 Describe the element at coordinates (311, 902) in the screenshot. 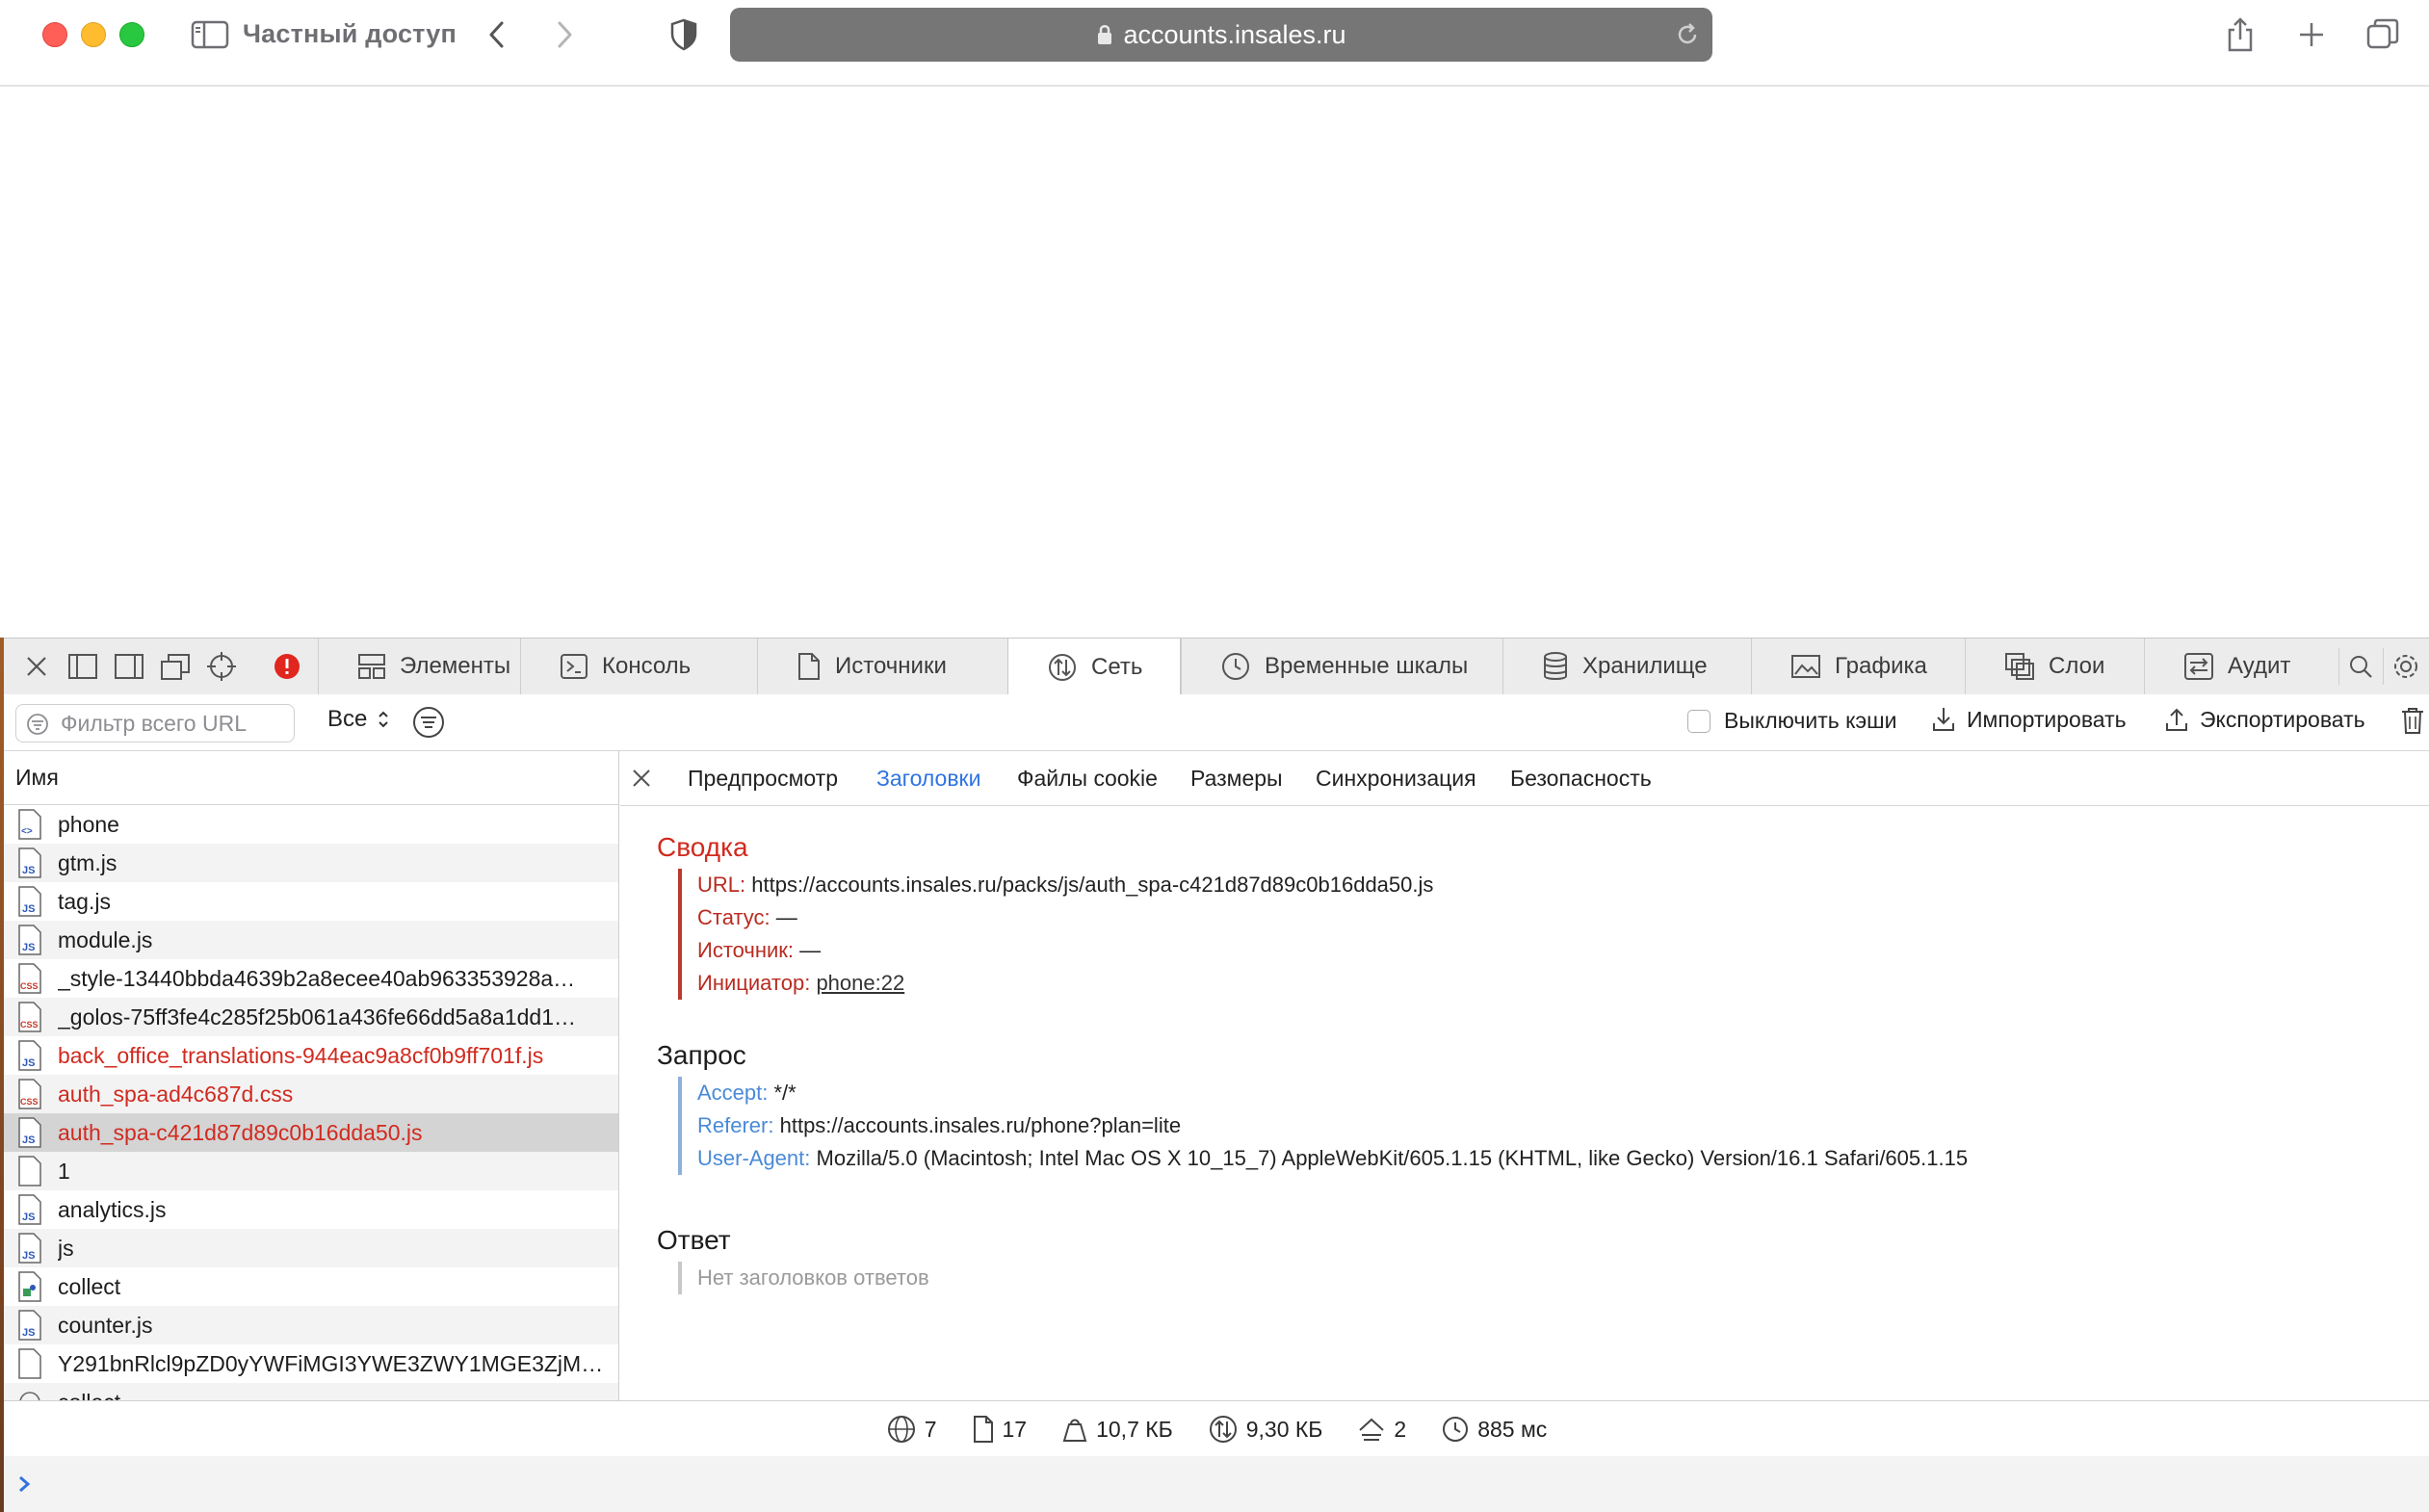

I see `request-row: JS tag.js` at that location.